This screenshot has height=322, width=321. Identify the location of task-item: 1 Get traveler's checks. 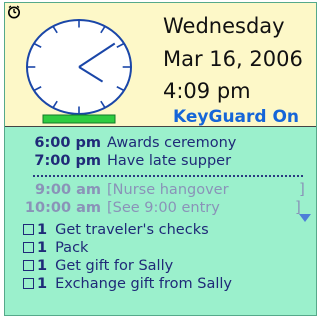
(116, 230).